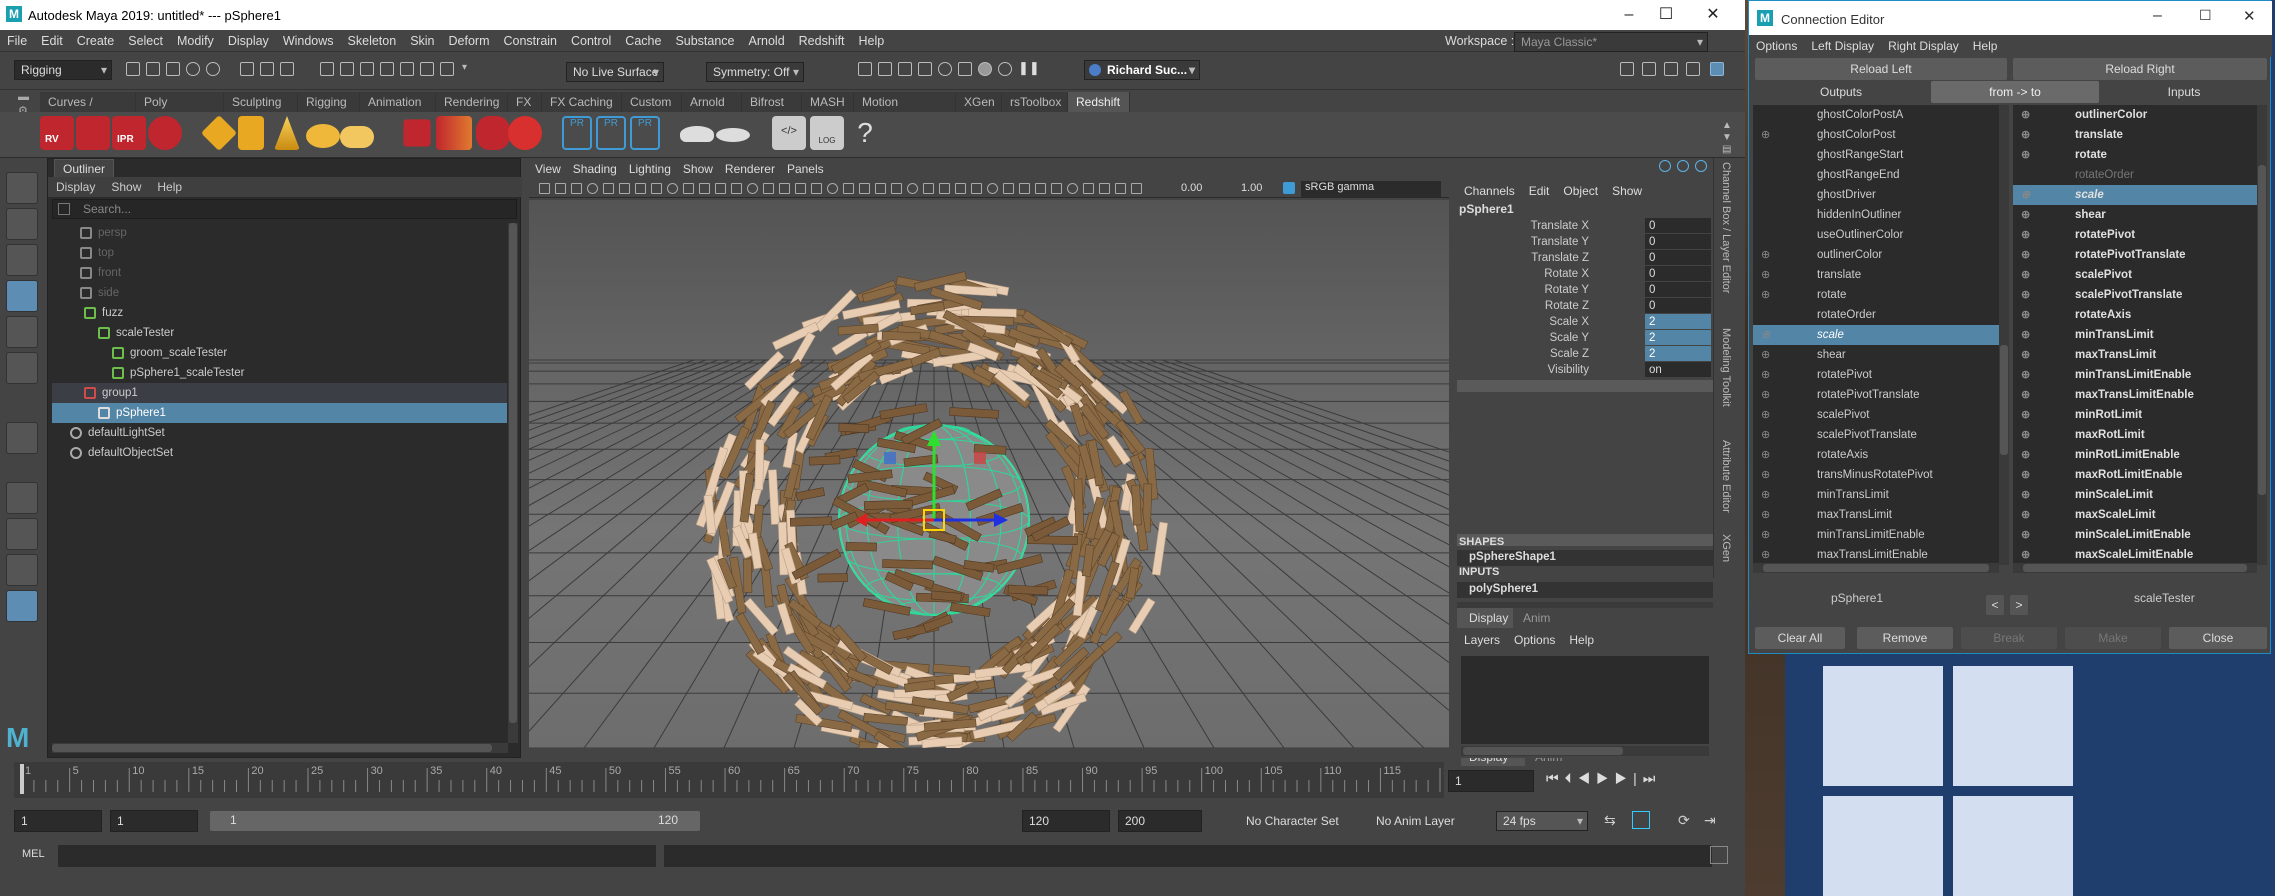 The height and width of the screenshot is (896, 2275). What do you see at coordinates (279, 433) in the screenshot?
I see `outliner-item-defaultlightset: defaultLightSet` at bounding box center [279, 433].